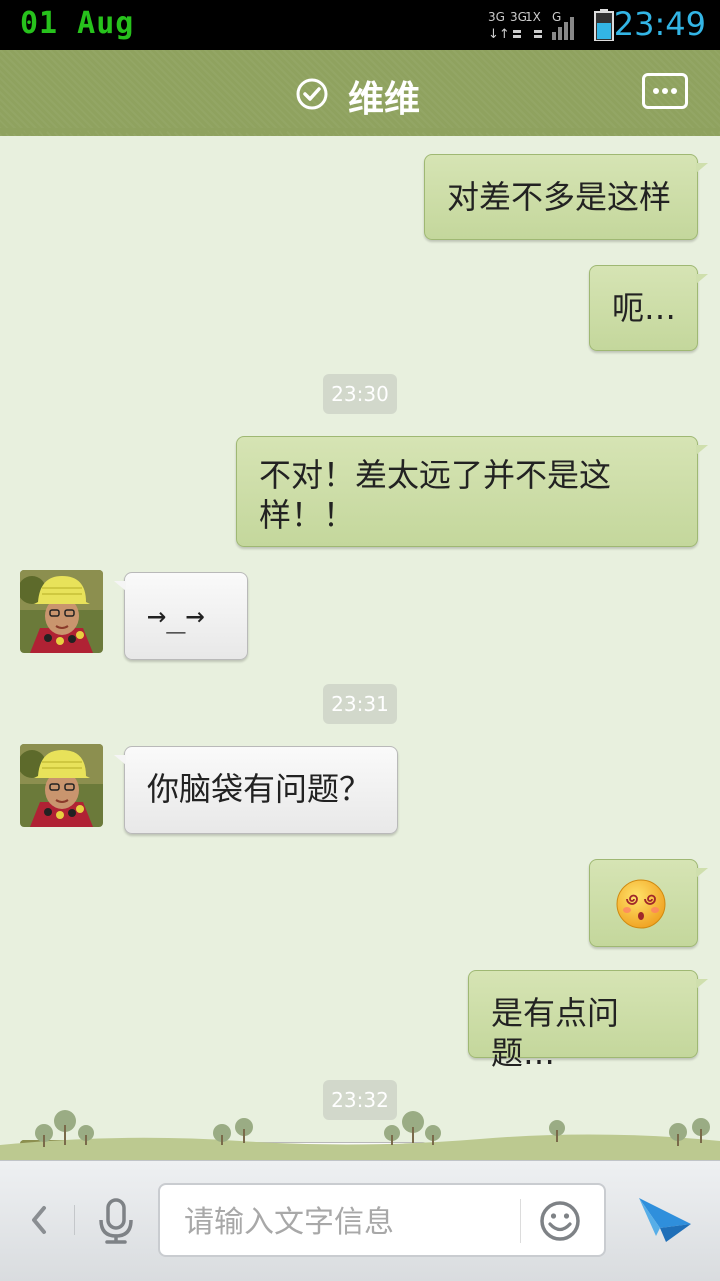 The image size is (720, 1281). Describe the element at coordinates (360, 25) in the screenshot. I see `status-bar: 01 Aug 3G 3G 1X G ↓↑ 23:49` at that location.